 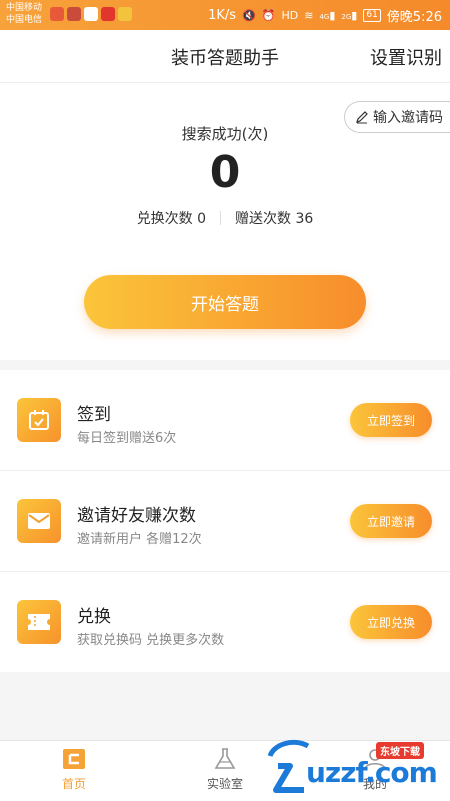 What do you see at coordinates (24, 14) in the screenshot?
I see `carrier-info: 中国移动 中国电信` at bounding box center [24, 14].